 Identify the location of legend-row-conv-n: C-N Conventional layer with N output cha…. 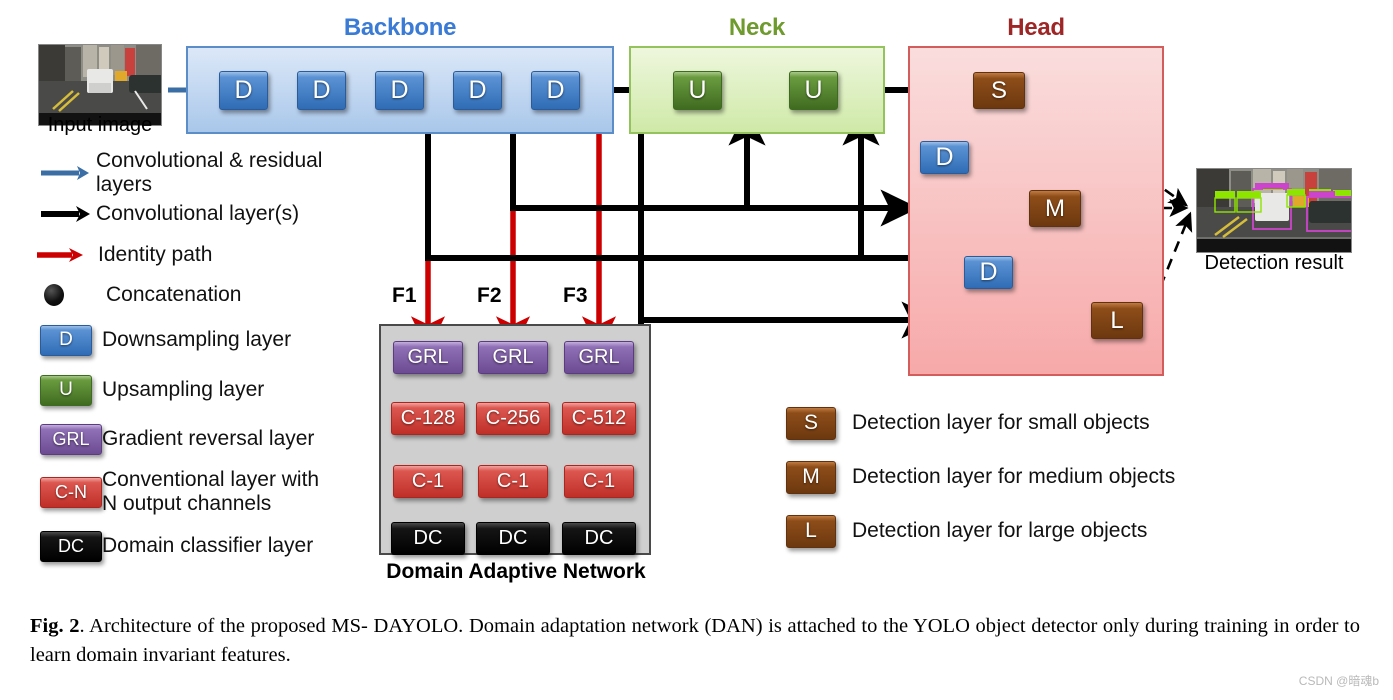
(209, 492).